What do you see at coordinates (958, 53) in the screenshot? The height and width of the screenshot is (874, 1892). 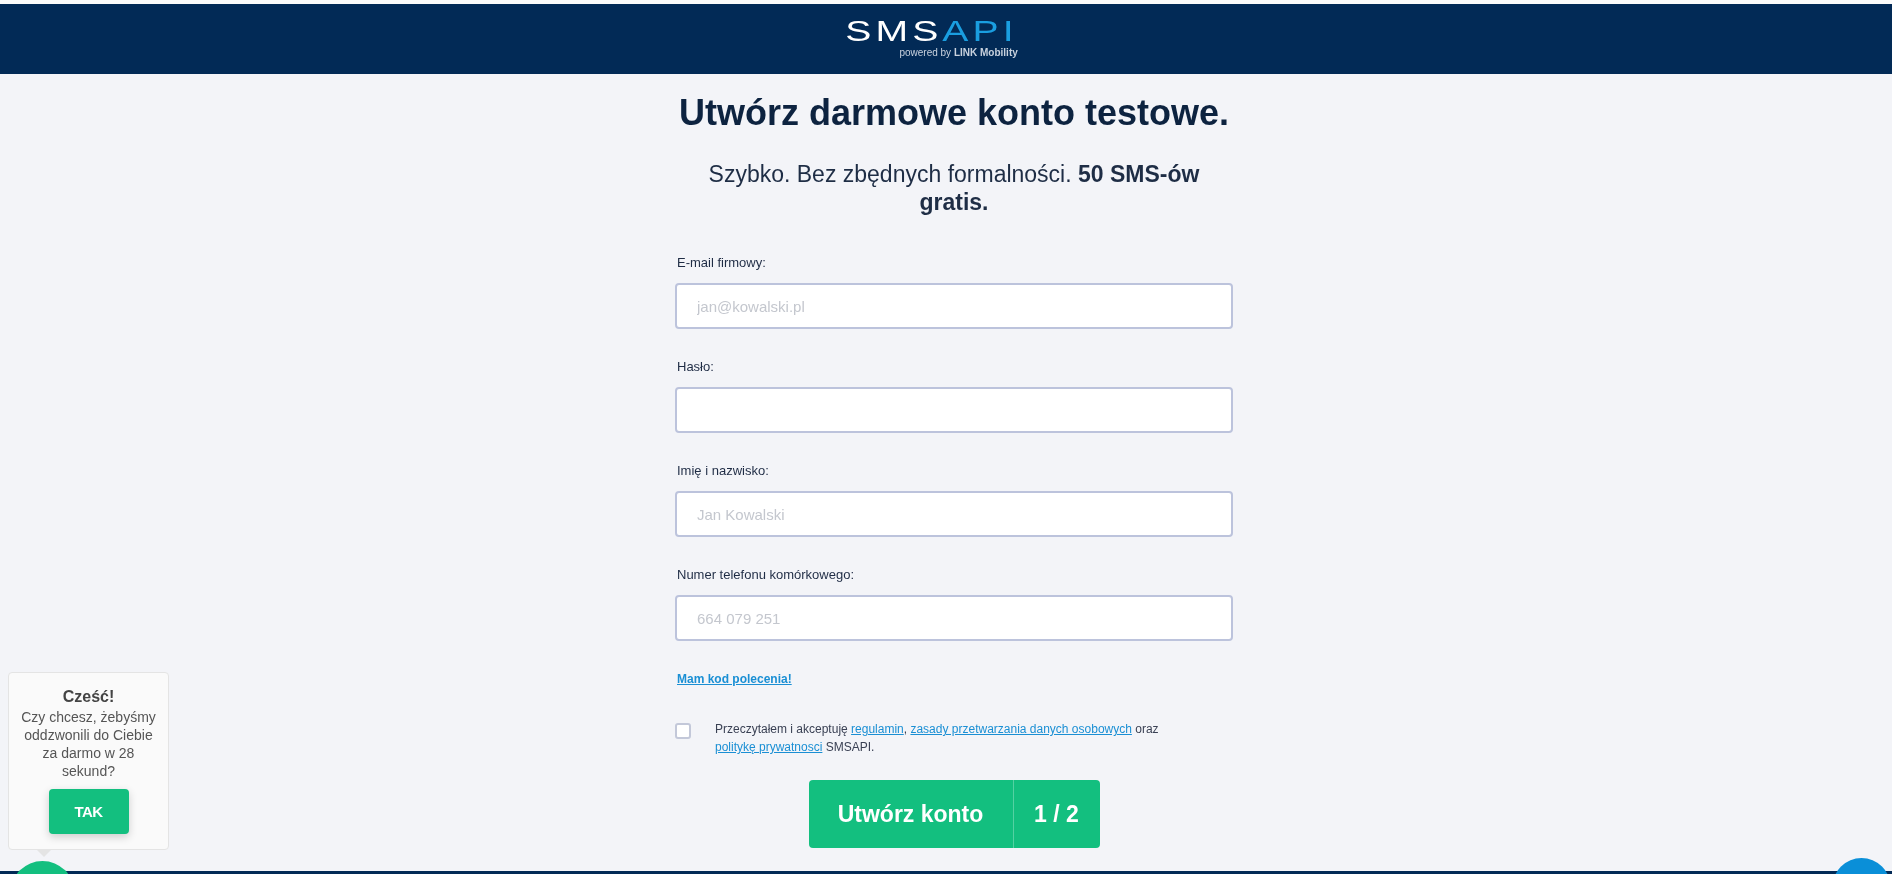 I see `logo-tagline: powered by LINK Mobility` at bounding box center [958, 53].